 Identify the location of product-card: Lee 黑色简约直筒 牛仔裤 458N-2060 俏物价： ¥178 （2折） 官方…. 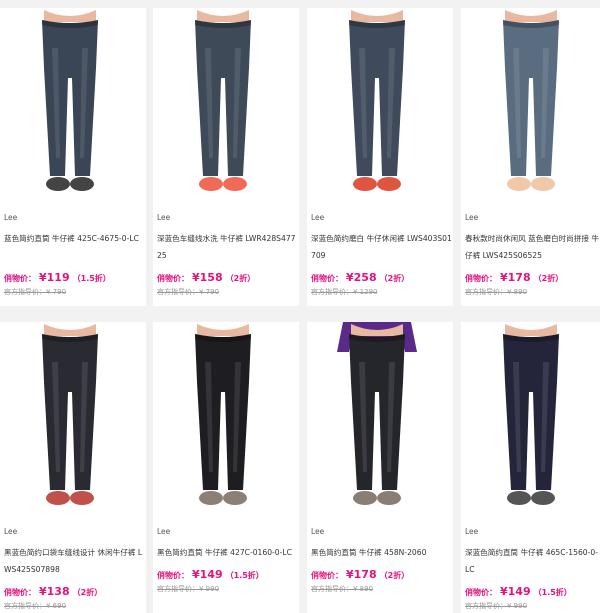
(380, 467).